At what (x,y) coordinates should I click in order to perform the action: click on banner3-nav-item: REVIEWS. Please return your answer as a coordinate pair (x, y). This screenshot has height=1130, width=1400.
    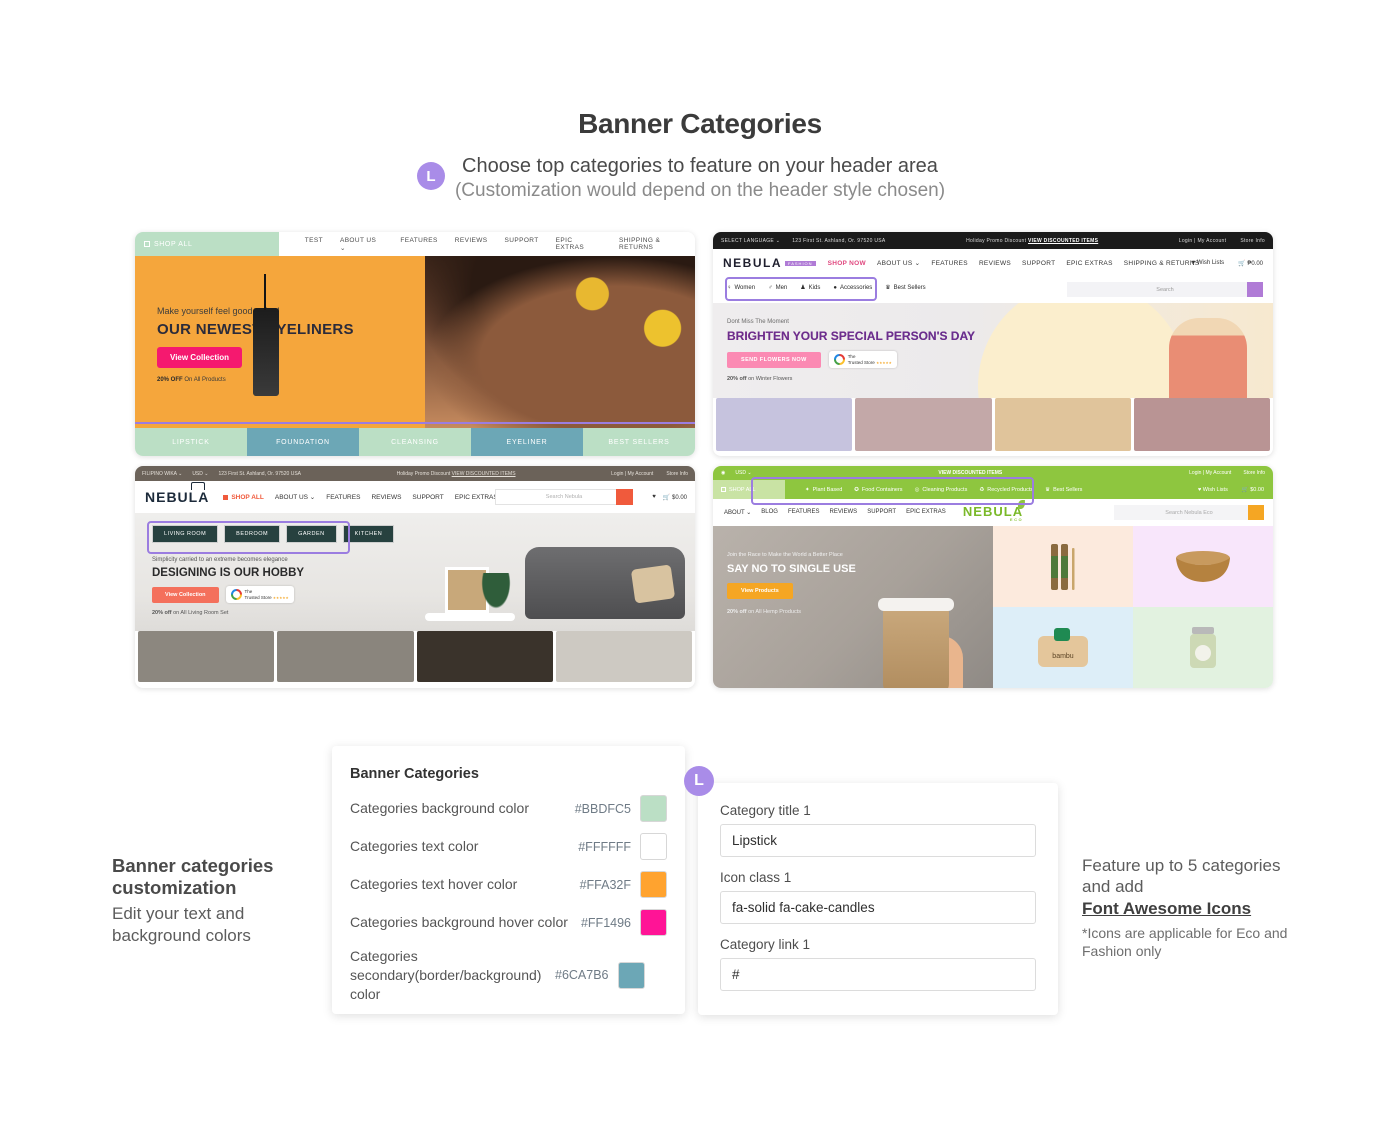
    Looking at the image, I should click on (386, 497).